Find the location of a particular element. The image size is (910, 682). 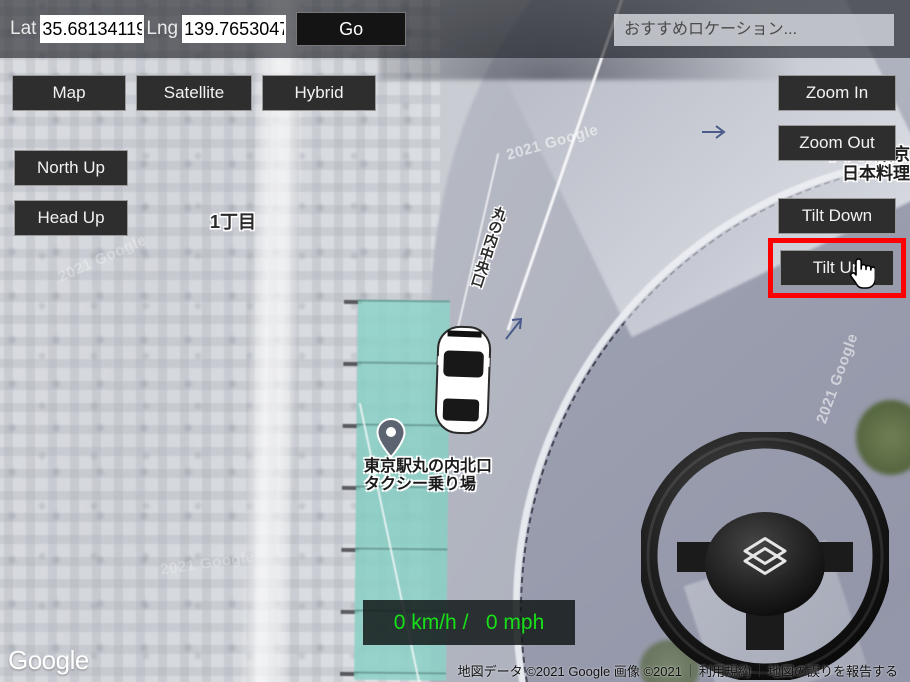

attribution-terms-link: 利用規約 is located at coordinates (725, 670).